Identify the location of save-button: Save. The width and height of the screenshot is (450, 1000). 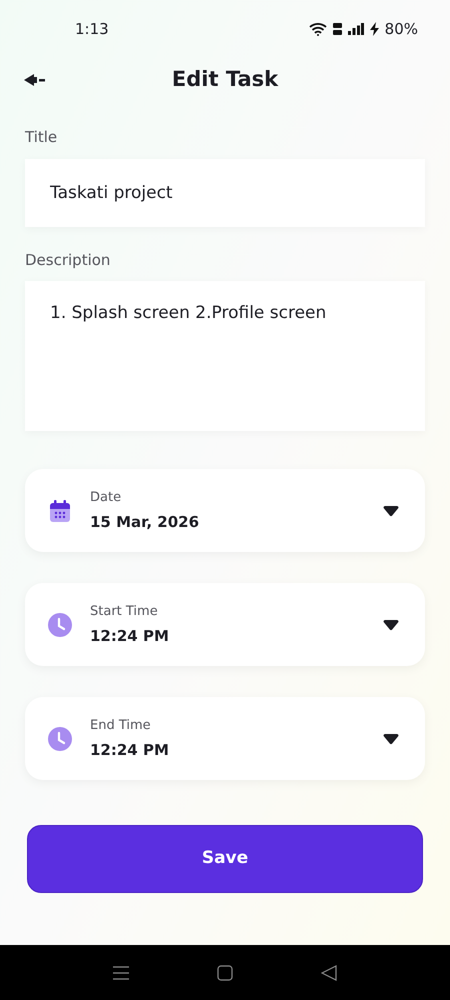
(225, 859).